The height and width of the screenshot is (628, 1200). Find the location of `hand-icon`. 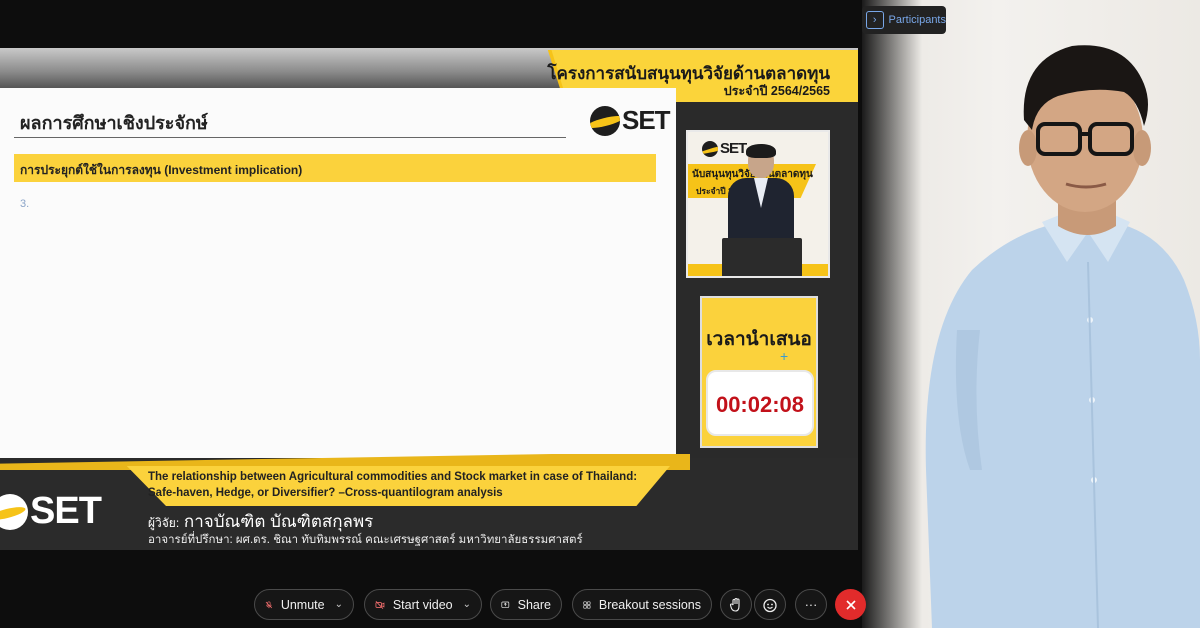

hand-icon is located at coordinates (734, 604).